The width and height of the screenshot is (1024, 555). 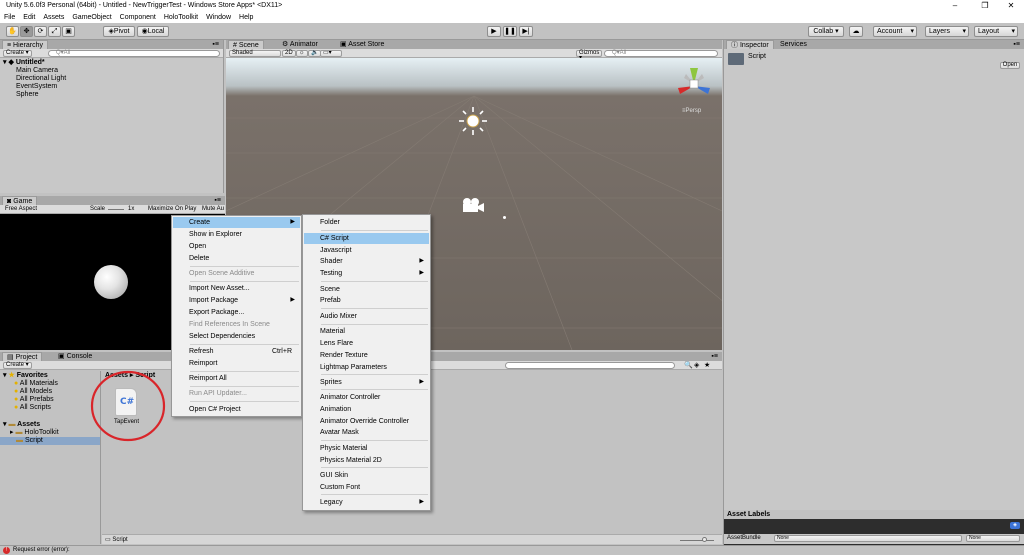 What do you see at coordinates (694, 85) in the screenshot?
I see `orientation-gizmo-icon` at bounding box center [694, 85].